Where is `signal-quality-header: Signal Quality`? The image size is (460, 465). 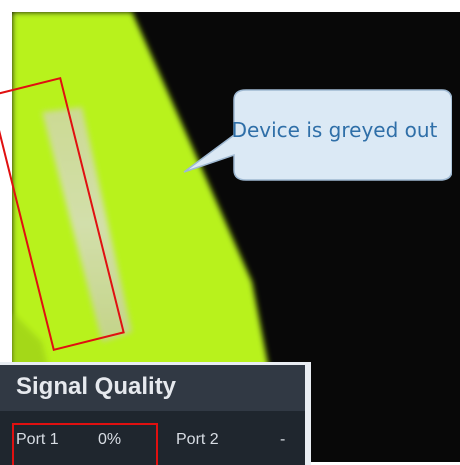 signal-quality-header: Signal Quality is located at coordinates (152, 388).